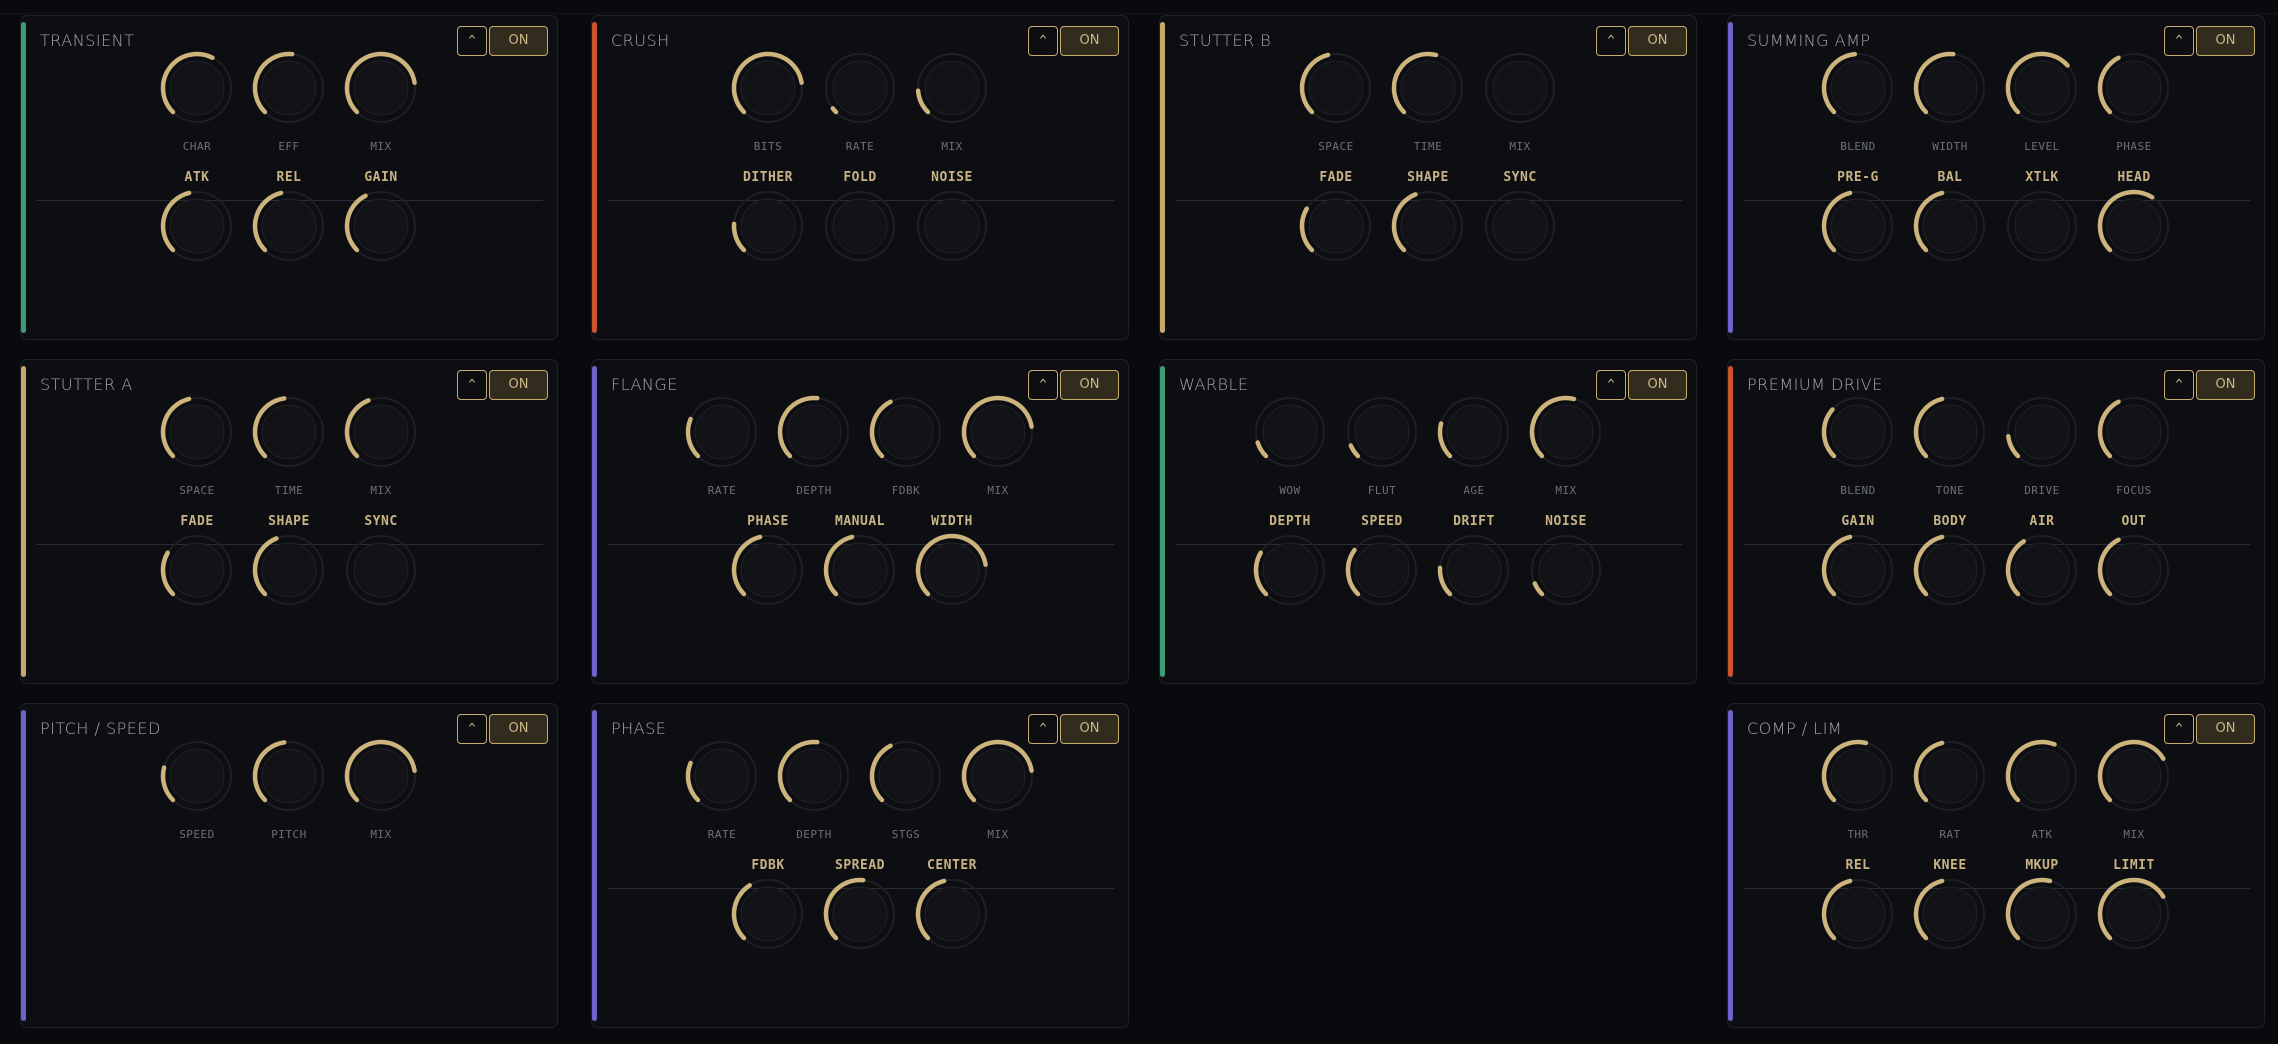 Image resolution: width=2278 pixels, height=1044 pixels. Describe the element at coordinates (1474, 444) in the screenshot. I see `knob-age: AGE` at that location.